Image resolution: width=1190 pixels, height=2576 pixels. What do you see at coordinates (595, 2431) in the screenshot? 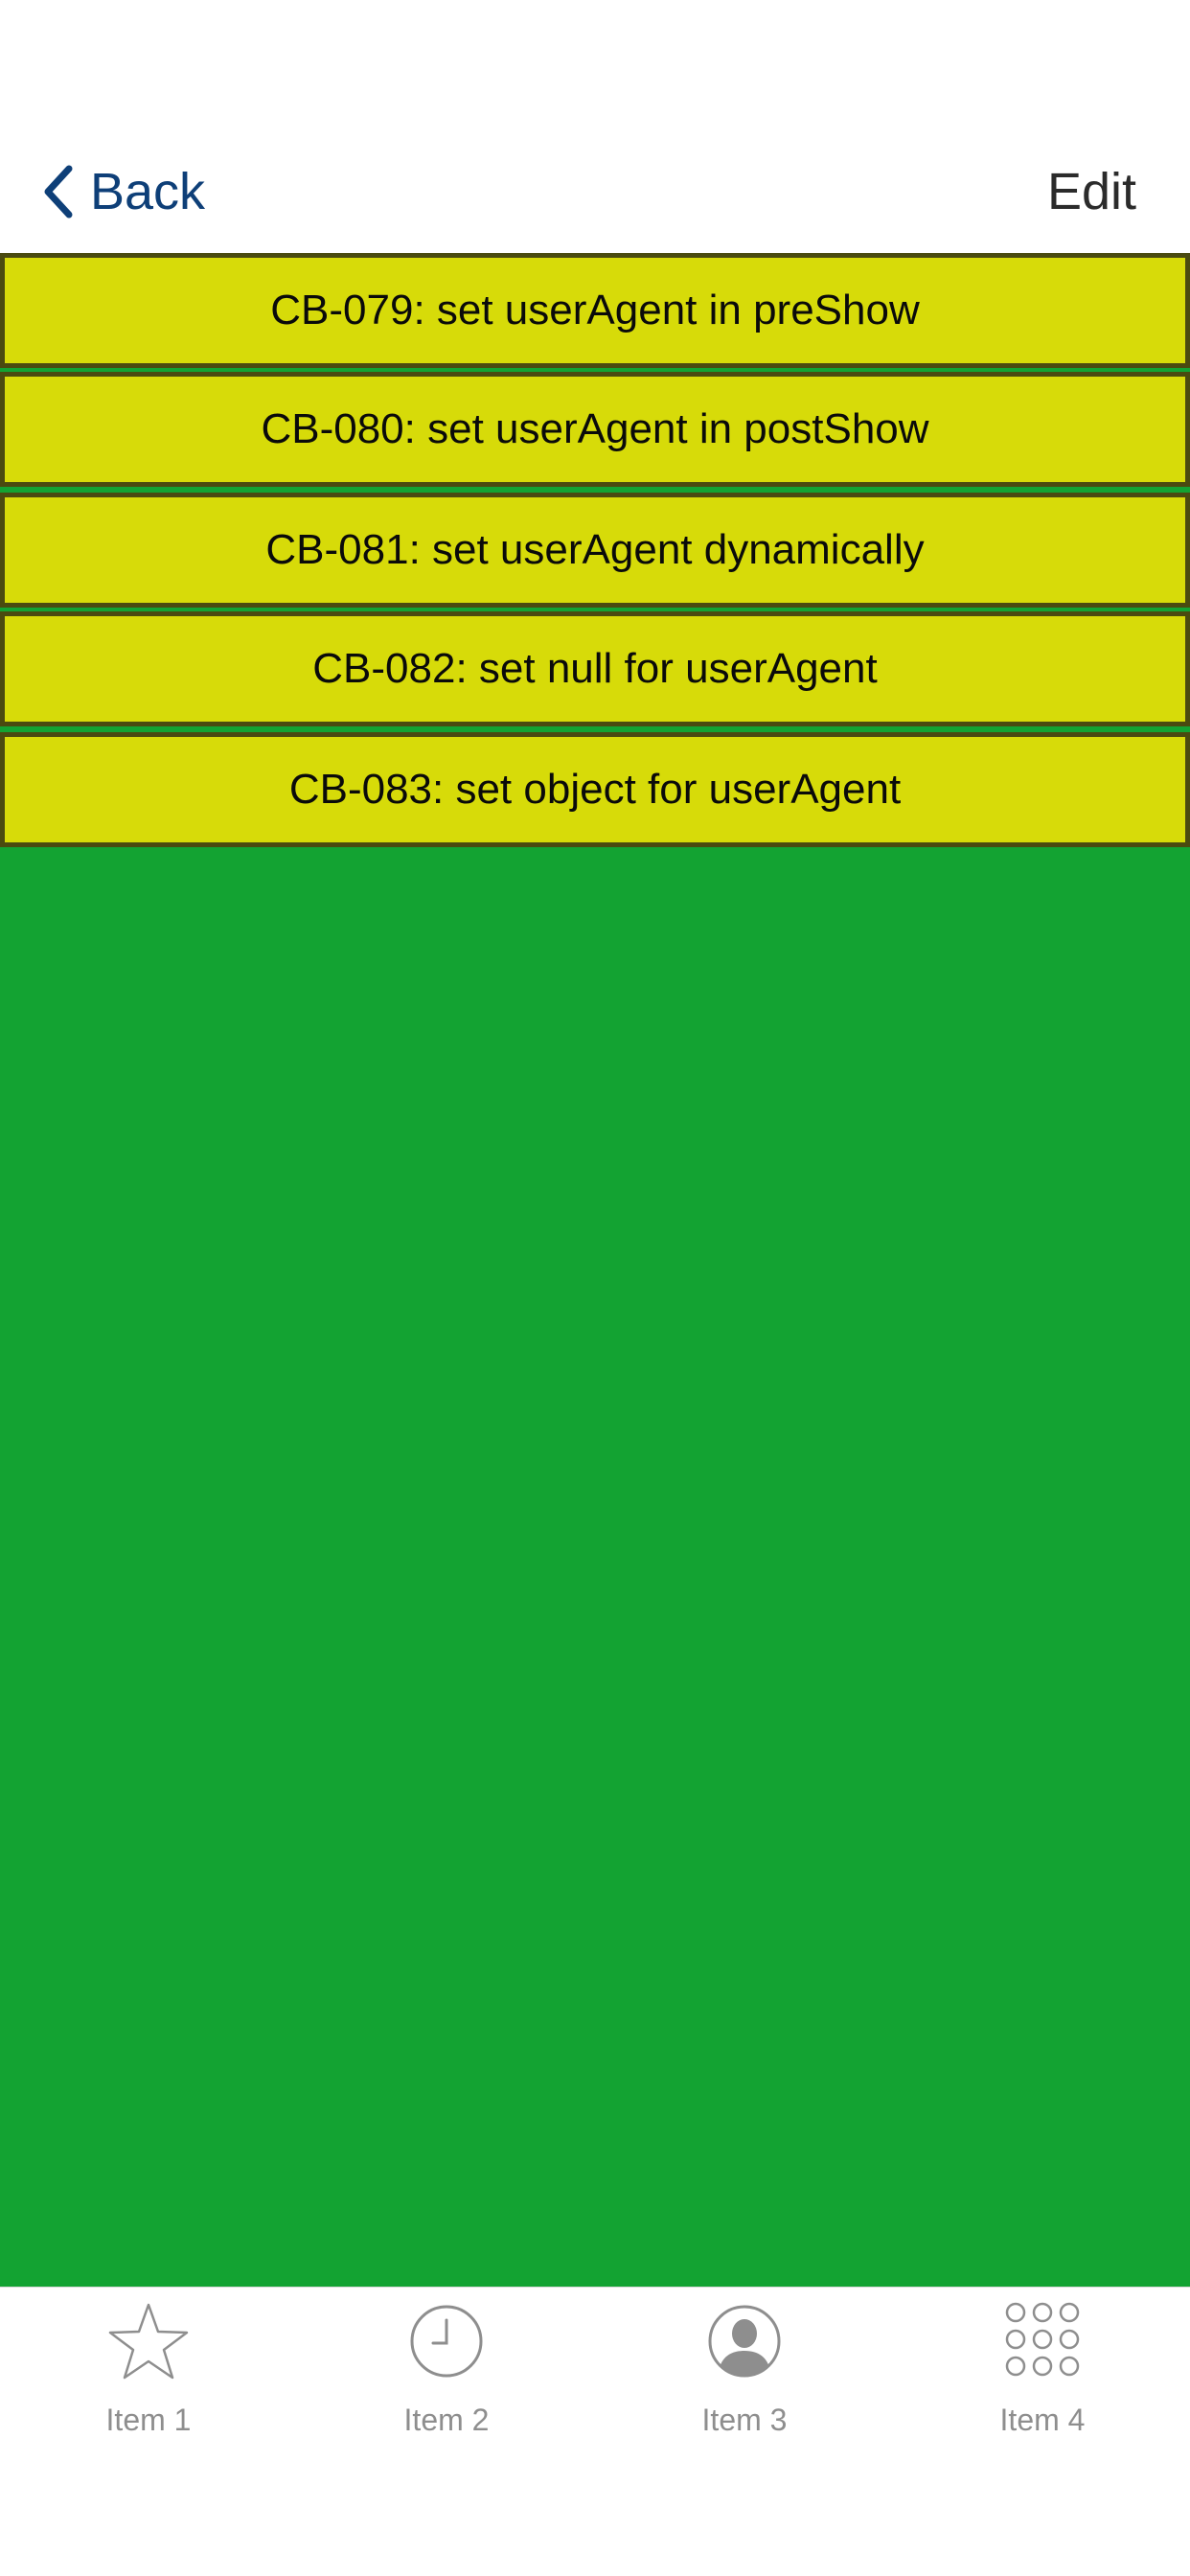
I see `tab-bar: Item 1 Item 2 Item 3 Item 4` at bounding box center [595, 2431].